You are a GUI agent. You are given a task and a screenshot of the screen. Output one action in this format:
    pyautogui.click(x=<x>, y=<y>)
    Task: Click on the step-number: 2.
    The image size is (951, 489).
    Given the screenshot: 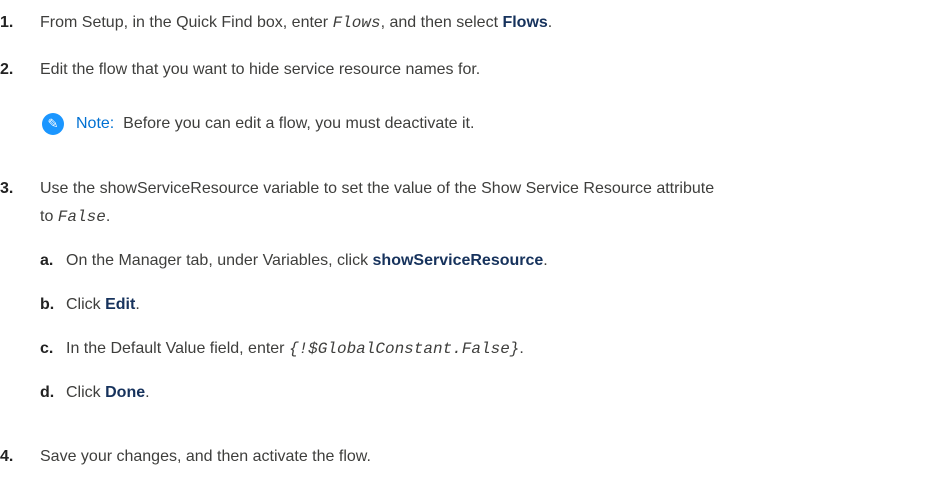 What is the action you would take?
    pyautogui.click(x=7, y=69)
    